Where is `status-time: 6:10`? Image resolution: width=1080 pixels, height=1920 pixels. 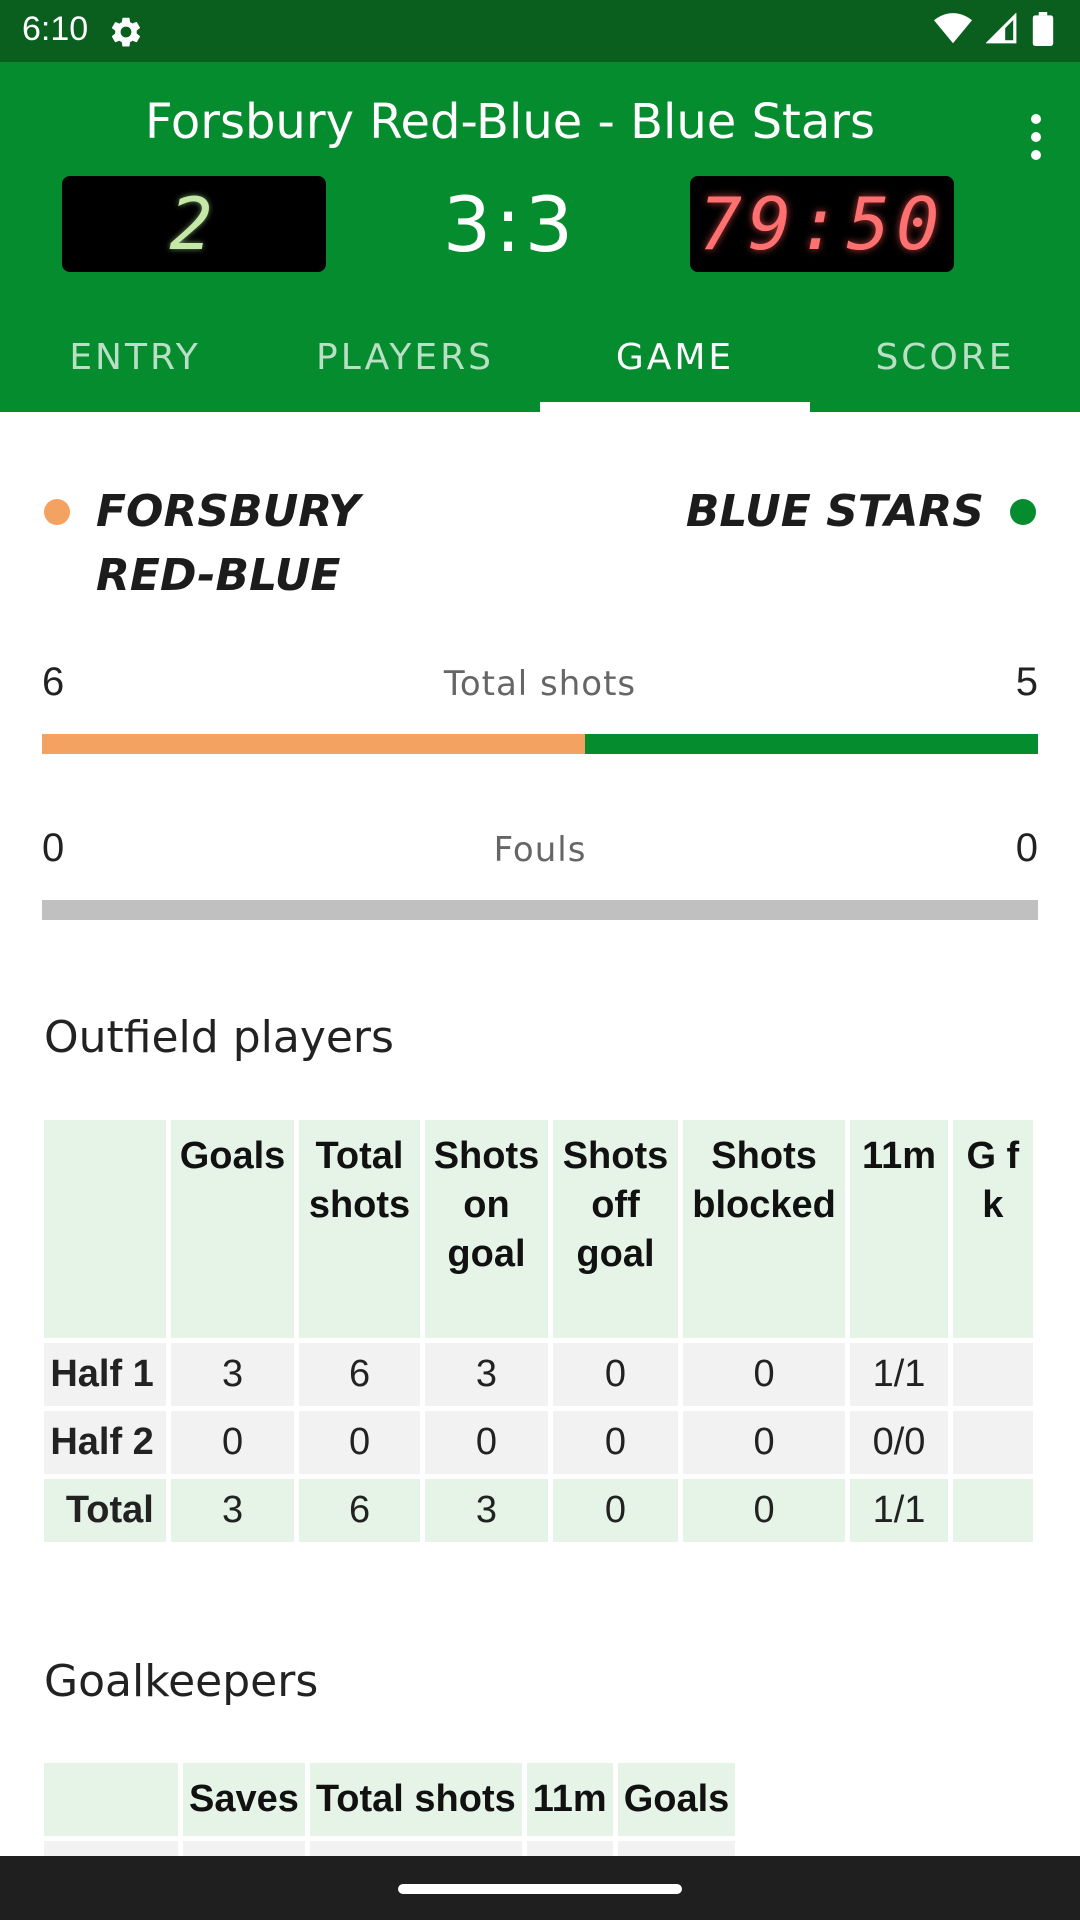 status-time: 6:10 is located at coordinates (55, 29).